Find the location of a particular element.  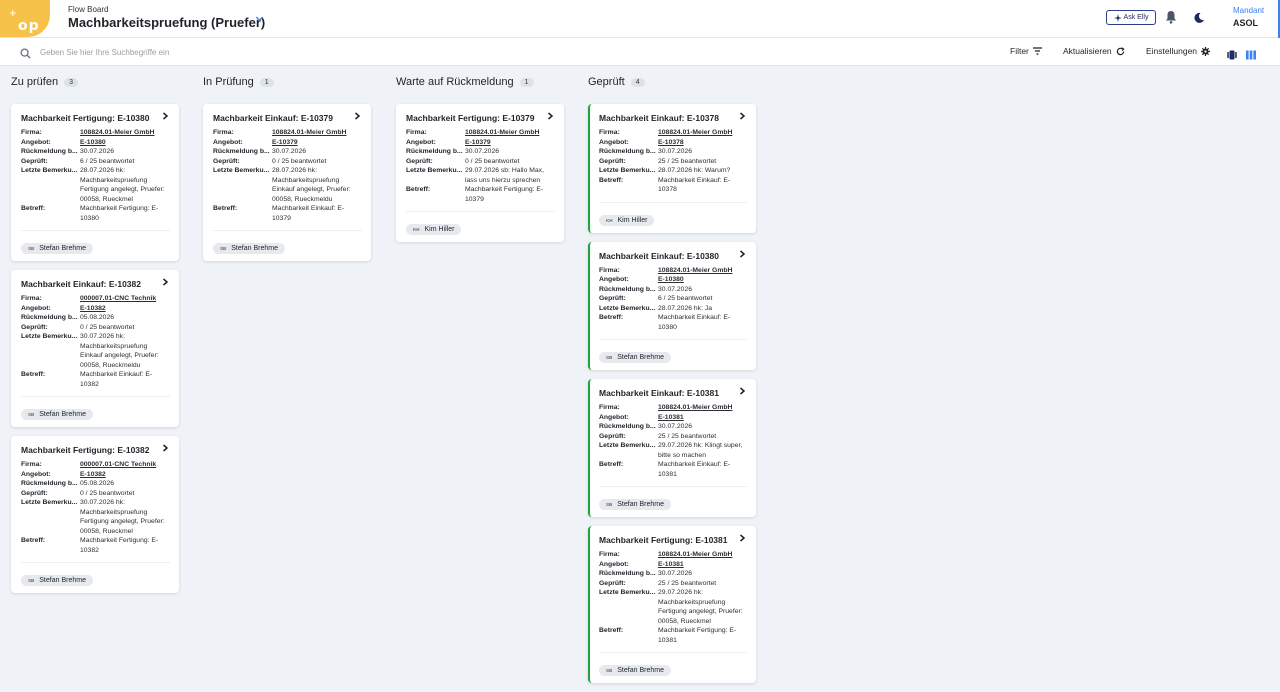

card-field-geprueft: Geprüft: 0 / 25 beantwortet is located at coordinates (287, 162).